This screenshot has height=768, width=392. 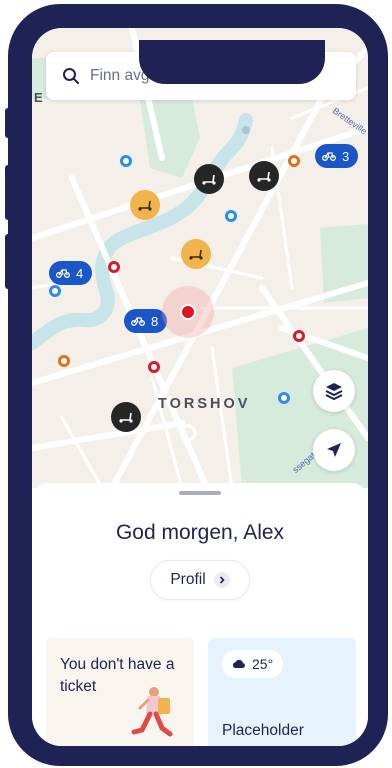 What do you see at coordinates (221, 580) in the screenshot?
I see `chevron-right-icon` at bounding box center [221, 580].